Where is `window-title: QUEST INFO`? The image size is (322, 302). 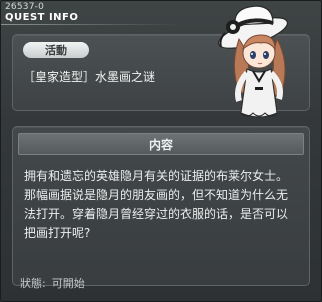 window-title: QUEST INFO is located at coordinates (42, 17).